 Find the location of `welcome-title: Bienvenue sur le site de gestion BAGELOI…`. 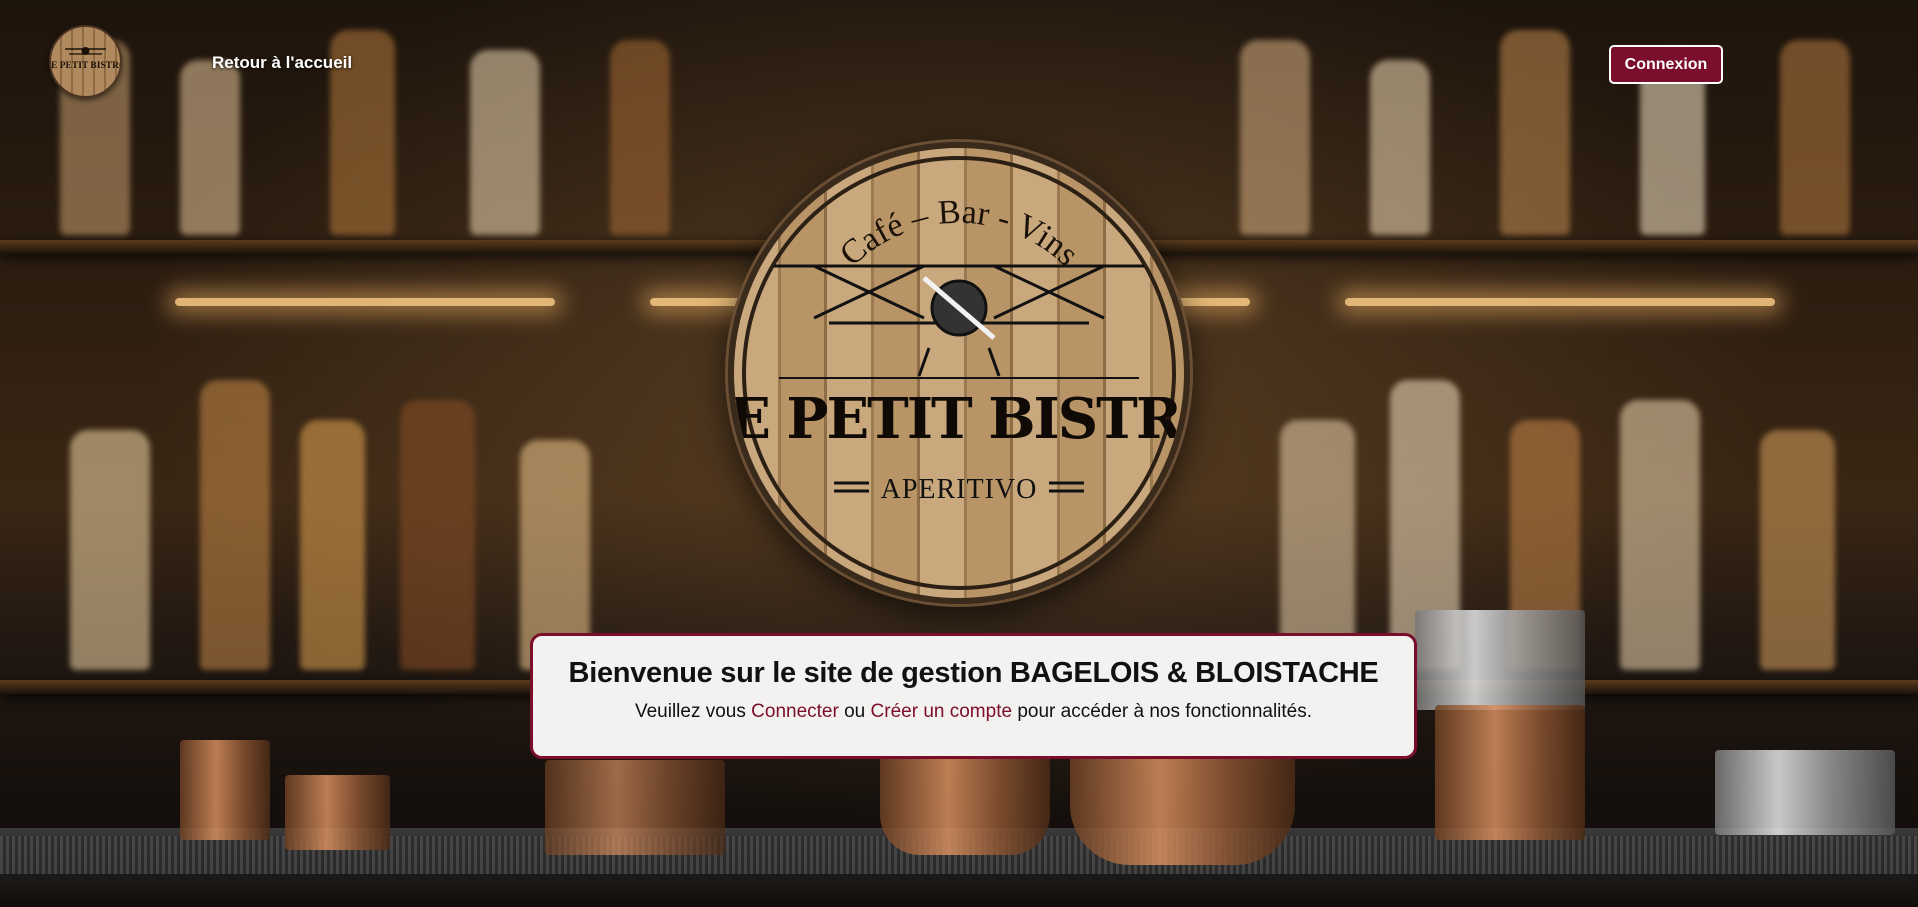

welcome-title: Bienvenue sur le site de gestion BAGELOI… is located at coordinates (973, 673).